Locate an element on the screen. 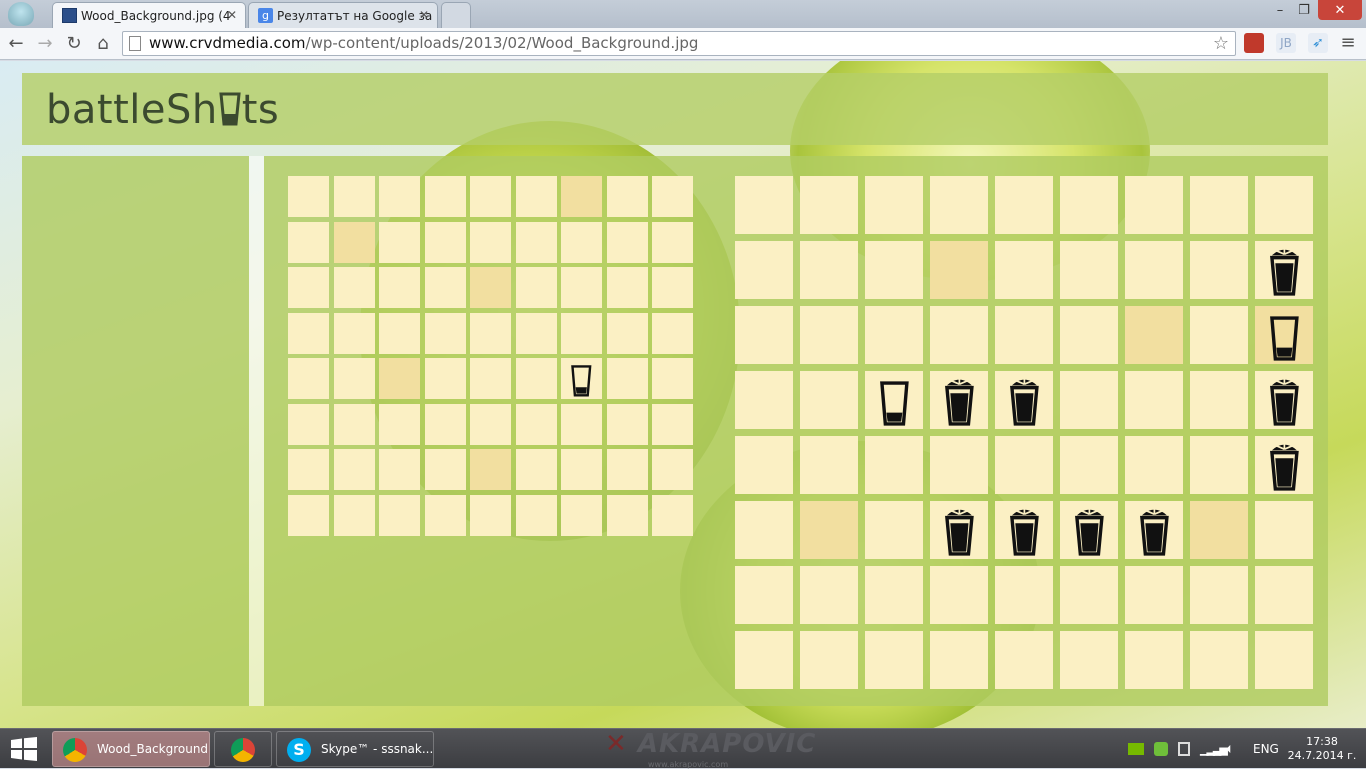 The image size is (1366, 769). twitter-extension-icon: ➶ is located at coordinates (1318, 43).